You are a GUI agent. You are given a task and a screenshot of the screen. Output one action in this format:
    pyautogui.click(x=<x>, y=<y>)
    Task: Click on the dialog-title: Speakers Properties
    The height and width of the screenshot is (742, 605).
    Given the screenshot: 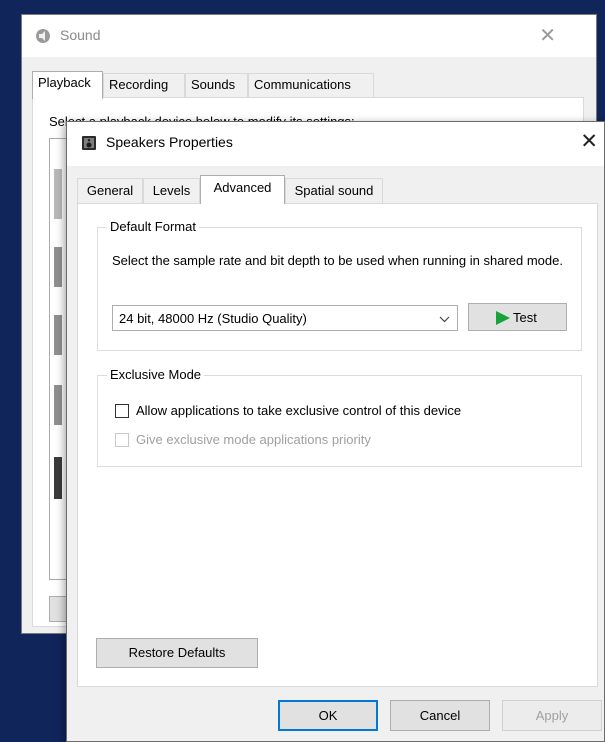 What is the action you would take?
    pyautogui.click(x=169, y=142)
    